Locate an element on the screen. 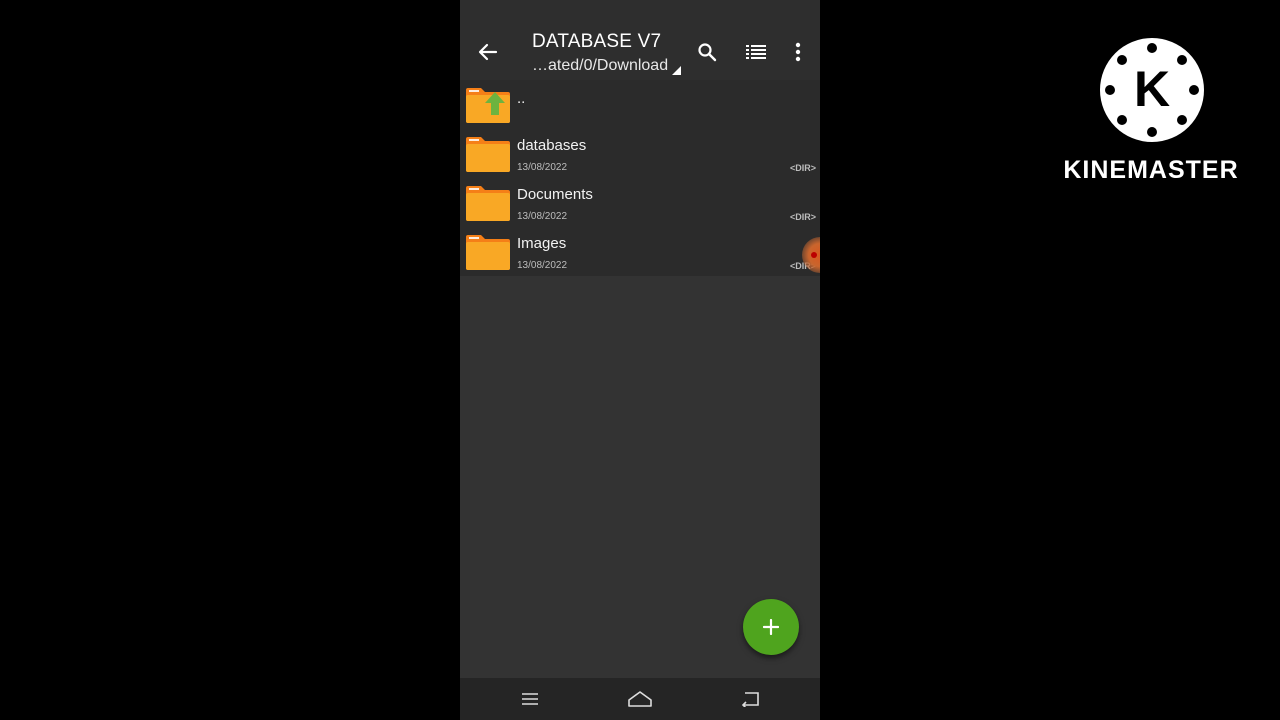 The image size is (1280, 720). system-nav-bar is located at coordinates (640, 699).